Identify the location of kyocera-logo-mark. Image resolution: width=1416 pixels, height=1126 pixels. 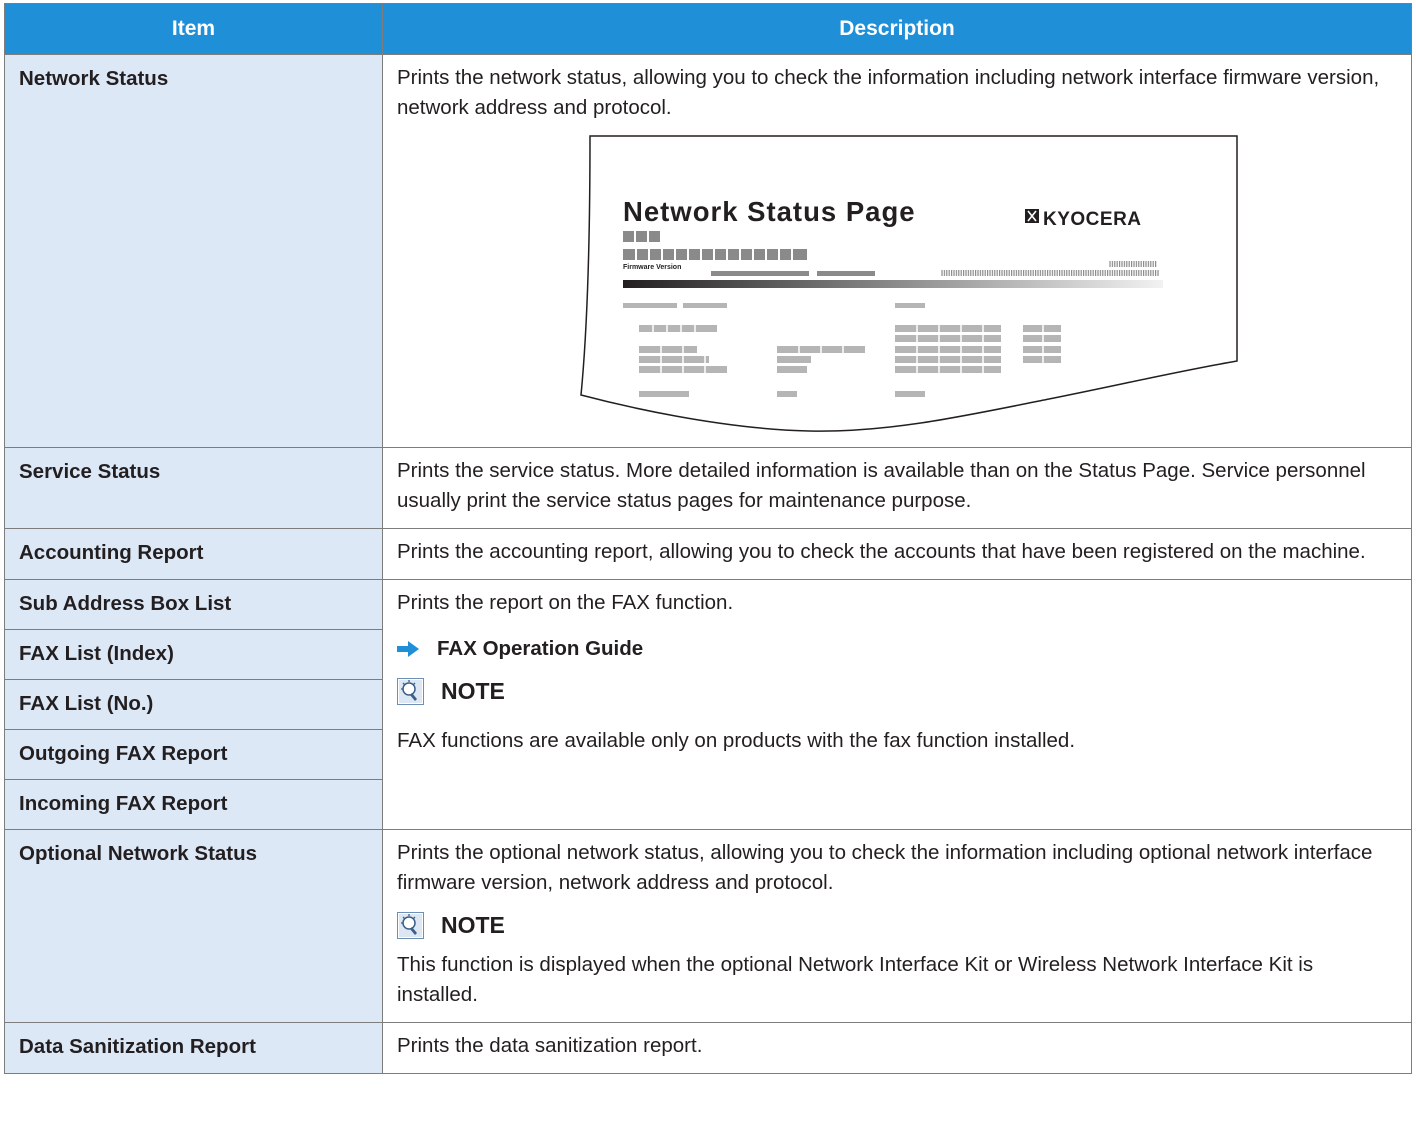
(1032, 216).